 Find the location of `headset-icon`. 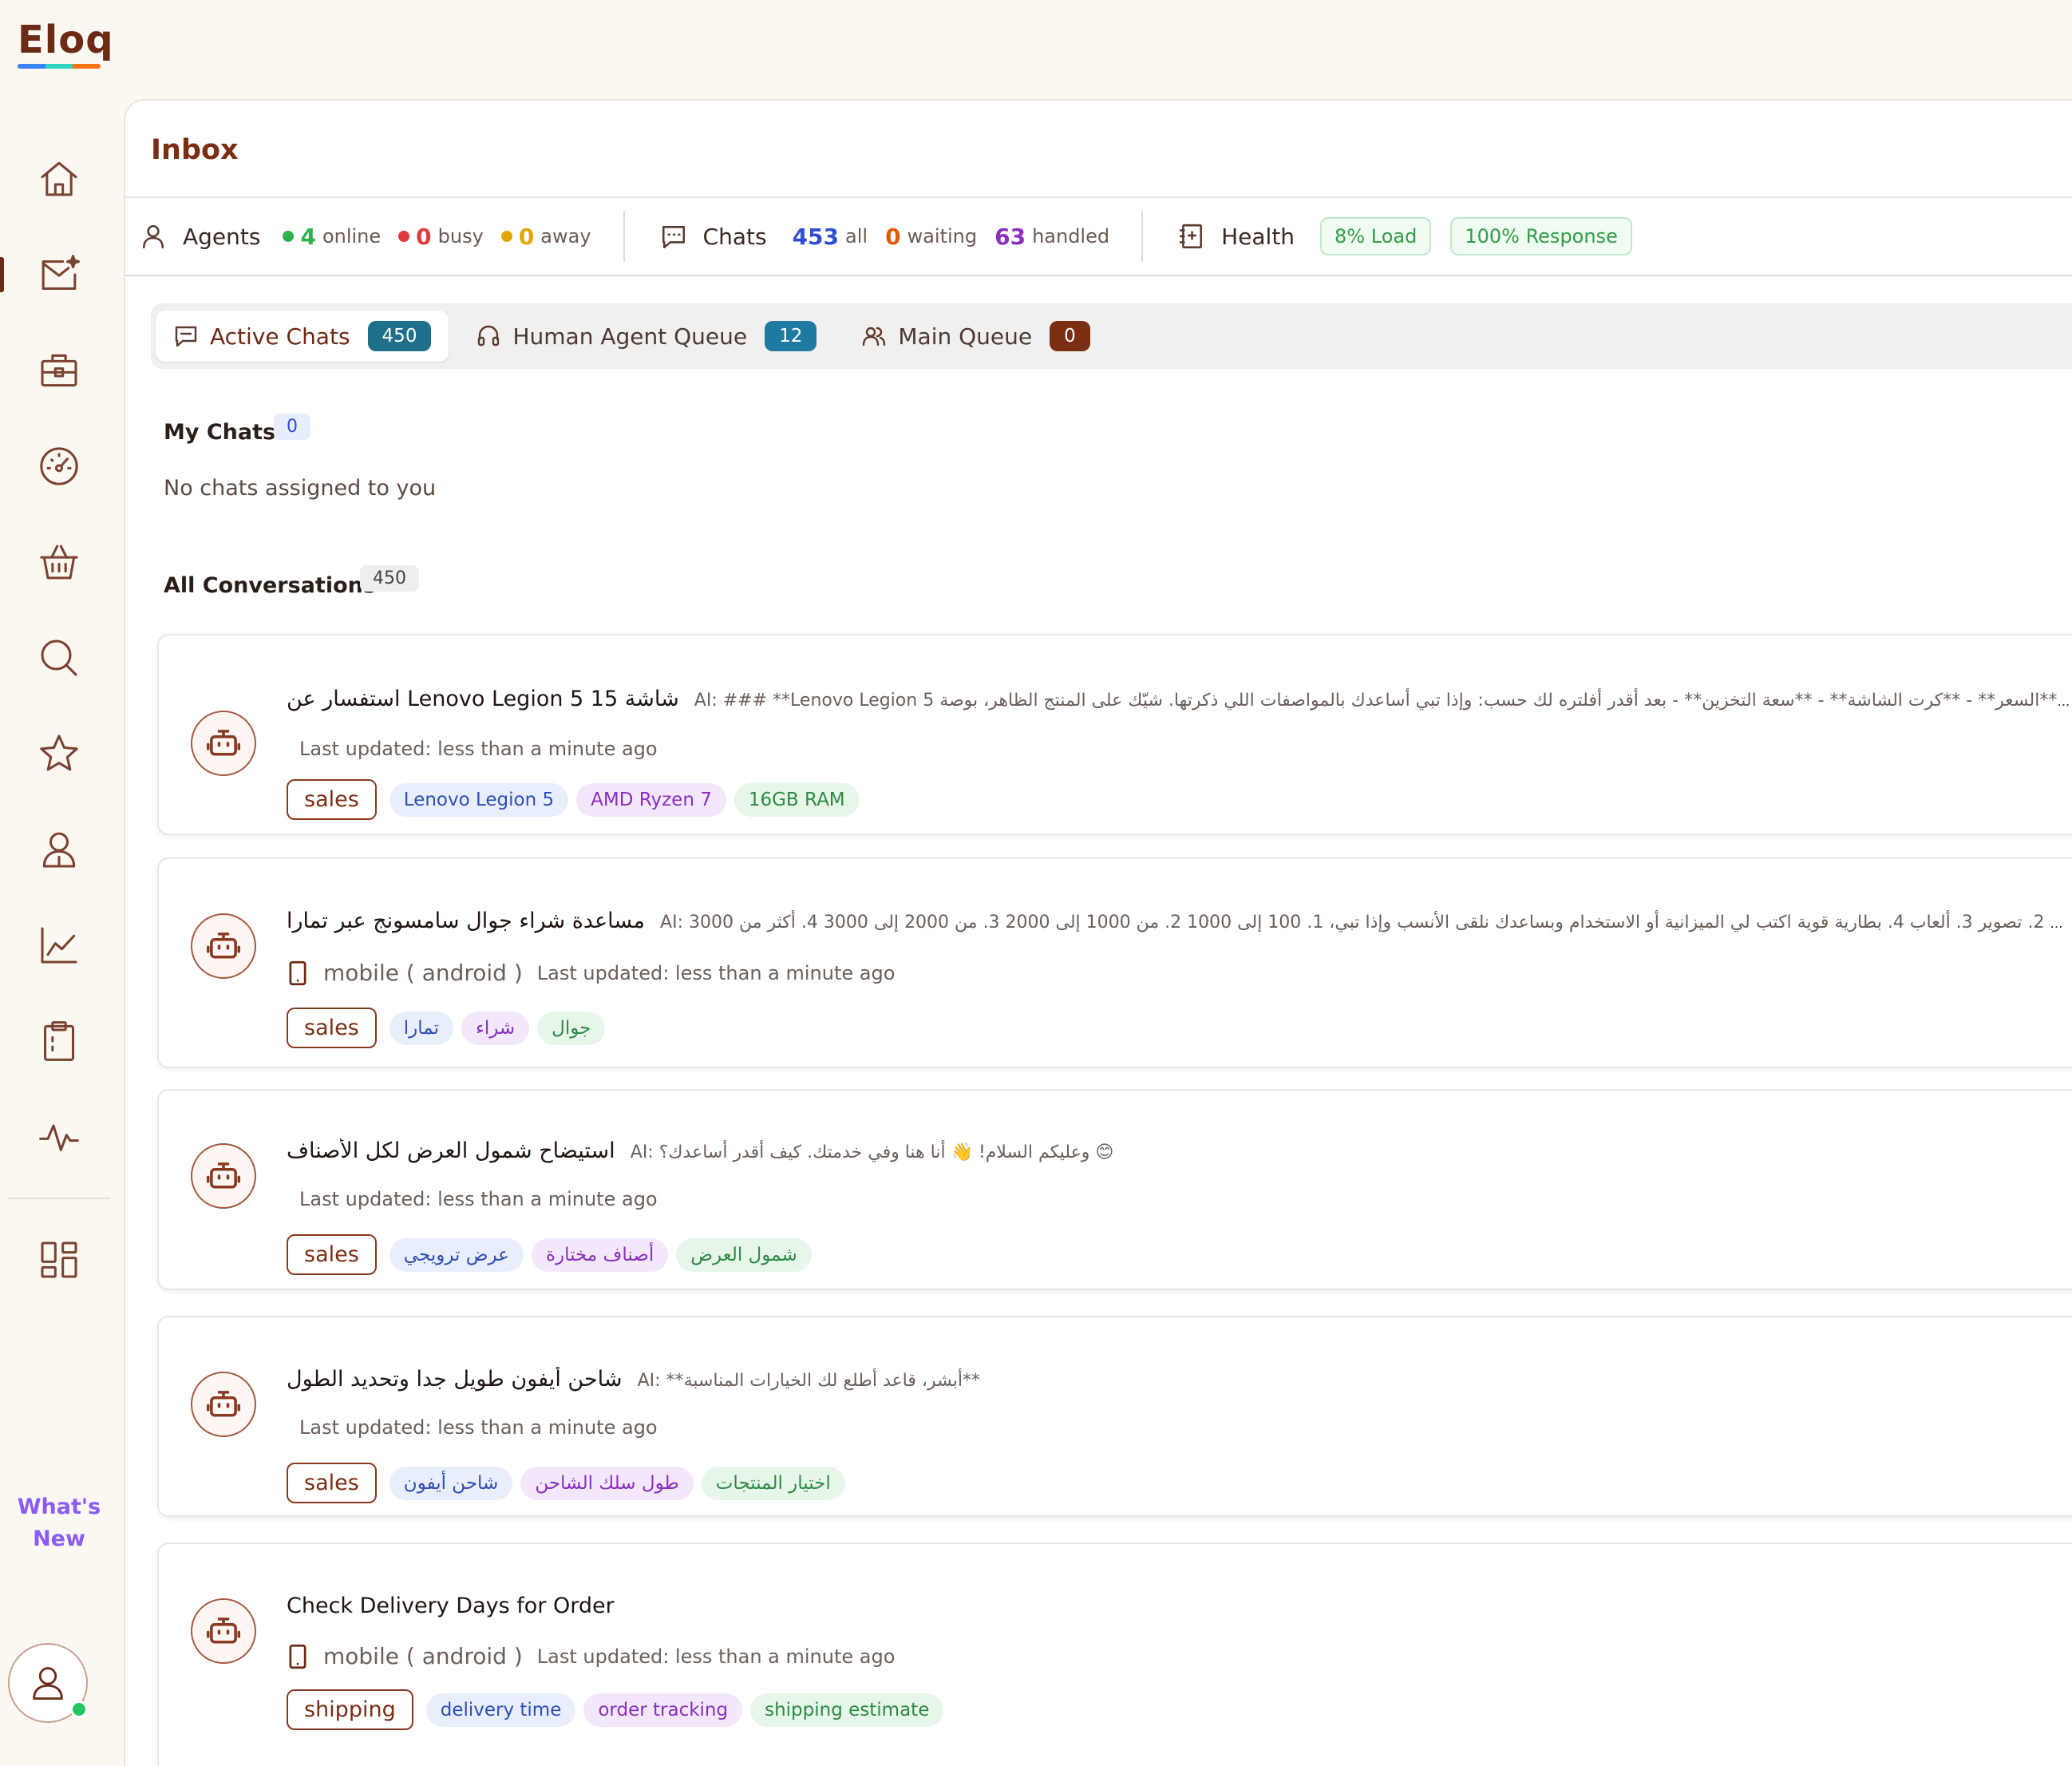

headset-icon is located at coordinates (489, 335).